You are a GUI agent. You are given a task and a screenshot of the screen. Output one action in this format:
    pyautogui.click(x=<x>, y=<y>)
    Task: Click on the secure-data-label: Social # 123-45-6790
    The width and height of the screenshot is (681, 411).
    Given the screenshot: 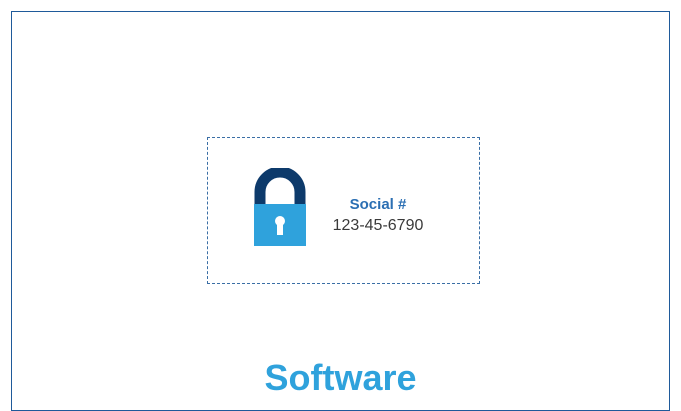 What is the action you would take?
    pyautogui.click(x=378, y=216)
    